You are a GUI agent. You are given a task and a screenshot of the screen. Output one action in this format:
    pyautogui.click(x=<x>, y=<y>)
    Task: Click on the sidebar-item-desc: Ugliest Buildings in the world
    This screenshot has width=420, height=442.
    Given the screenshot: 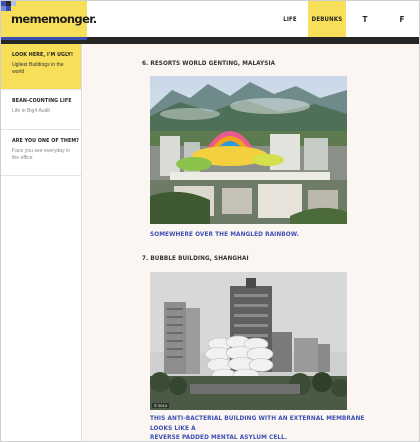 What is the action you would take?
    pyautogui.click(x=38, y=68)
    